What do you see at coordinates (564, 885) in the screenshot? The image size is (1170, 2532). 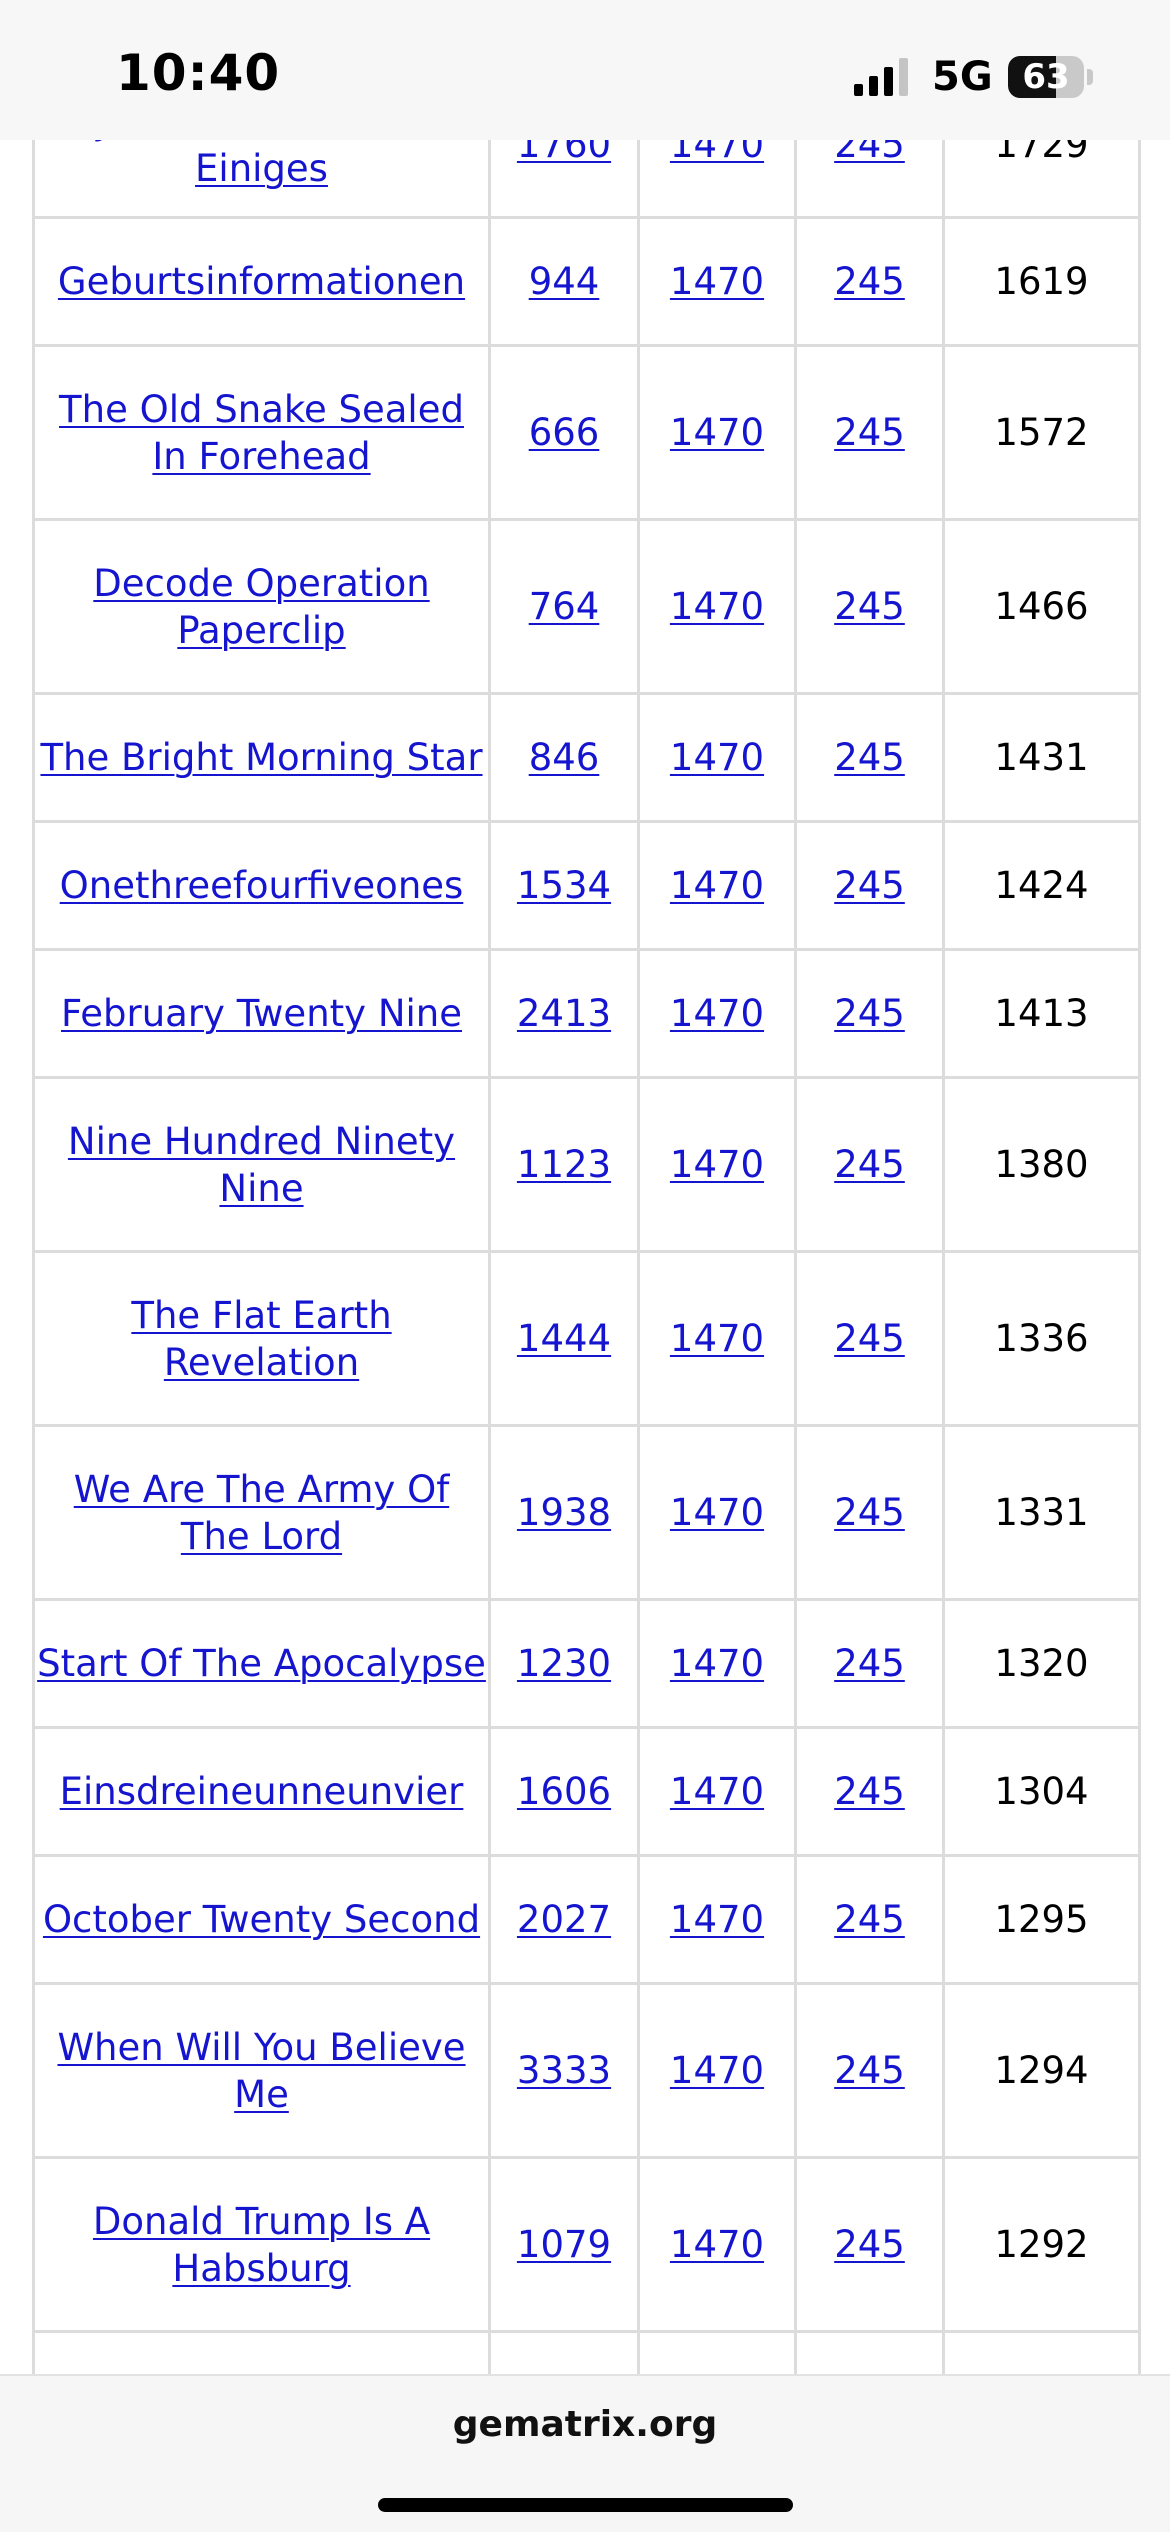 I see `value-link: 1534` at bounding box center [564, 885].